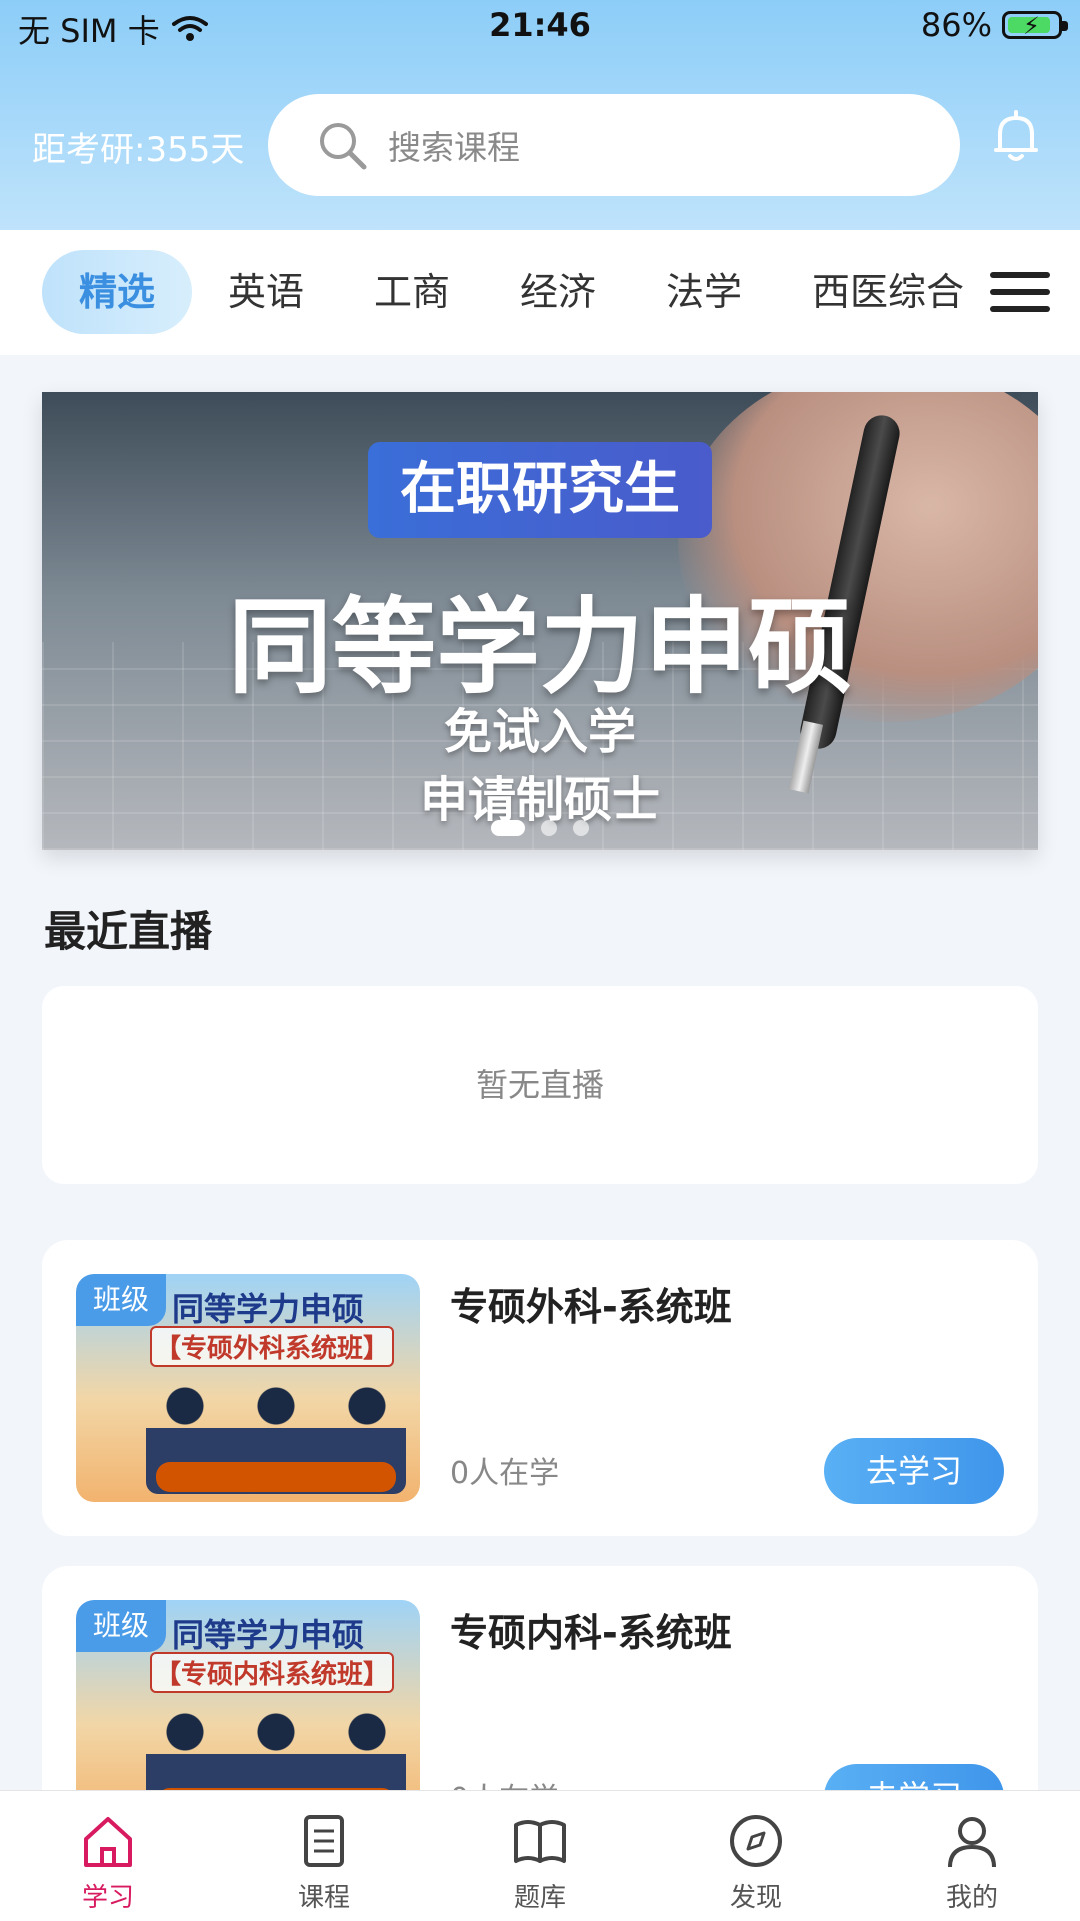 This screenshot has height=1921, width=1080. I want to click on status-time: 21:46, so click(540, 25).